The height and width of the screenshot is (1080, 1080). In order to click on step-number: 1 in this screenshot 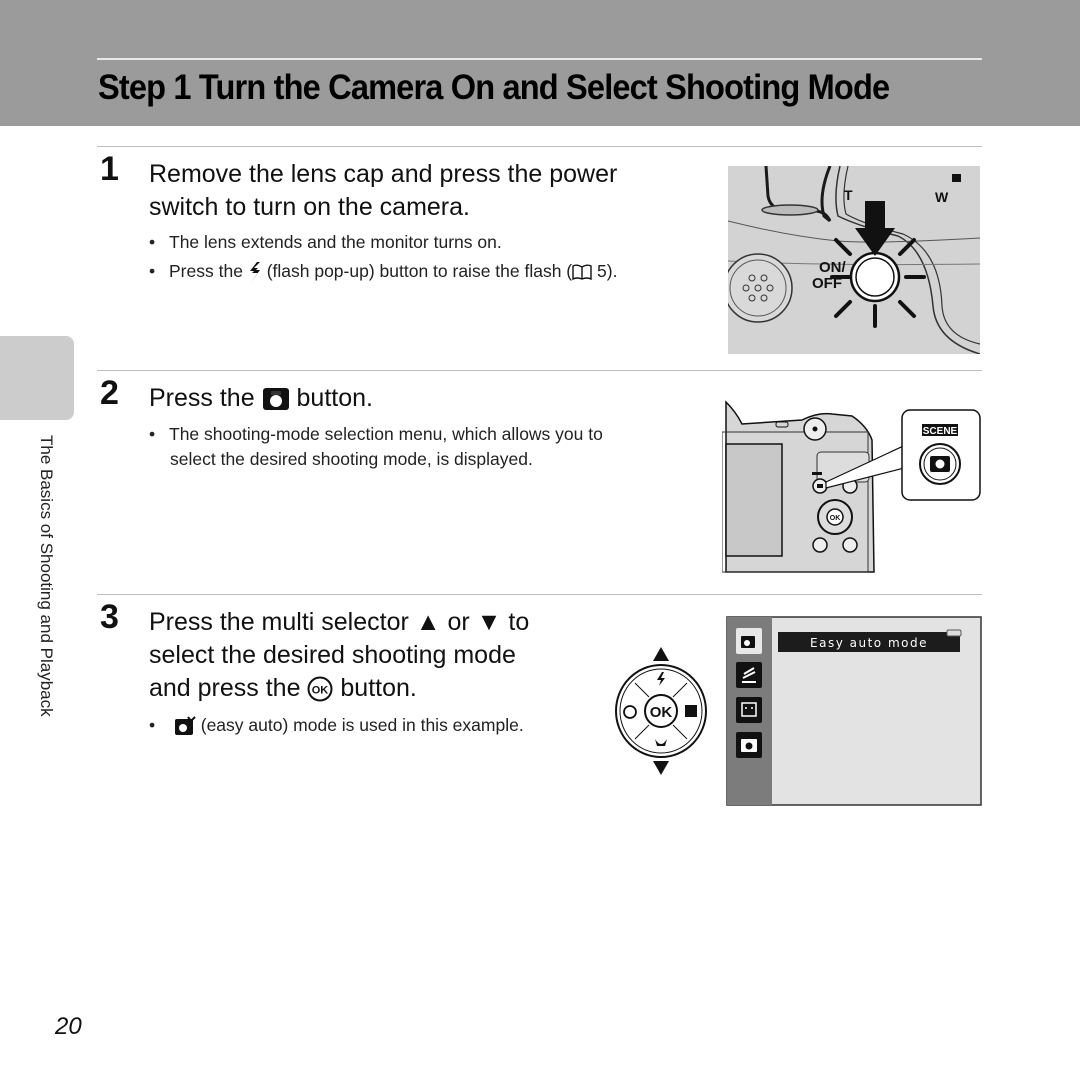, I will do `click(109, 169)`.